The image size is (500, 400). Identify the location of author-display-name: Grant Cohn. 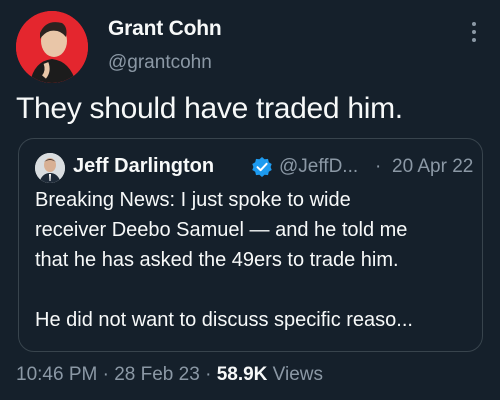
(165, 29).